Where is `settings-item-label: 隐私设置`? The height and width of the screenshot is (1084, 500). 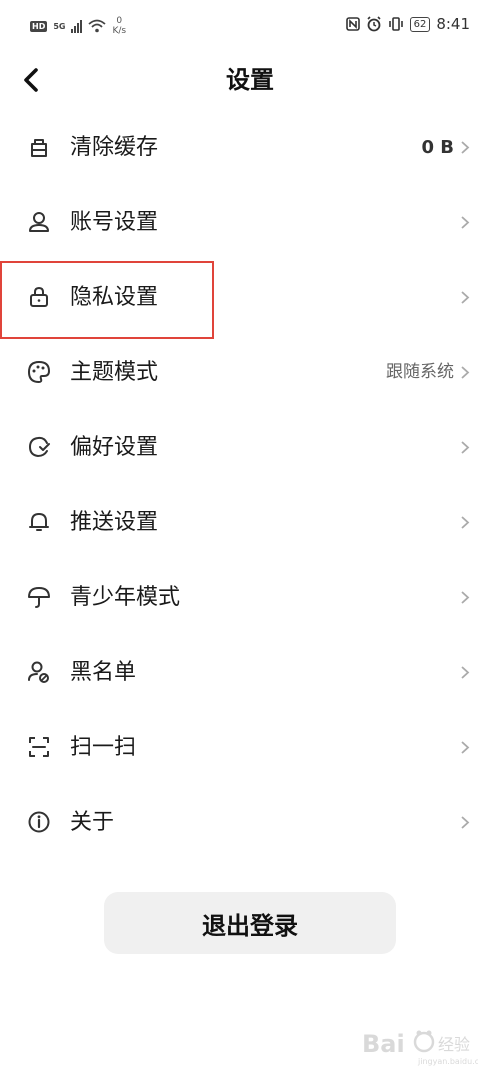
settings-item-label: 隐私设置 is located at coordinates (114, 297).